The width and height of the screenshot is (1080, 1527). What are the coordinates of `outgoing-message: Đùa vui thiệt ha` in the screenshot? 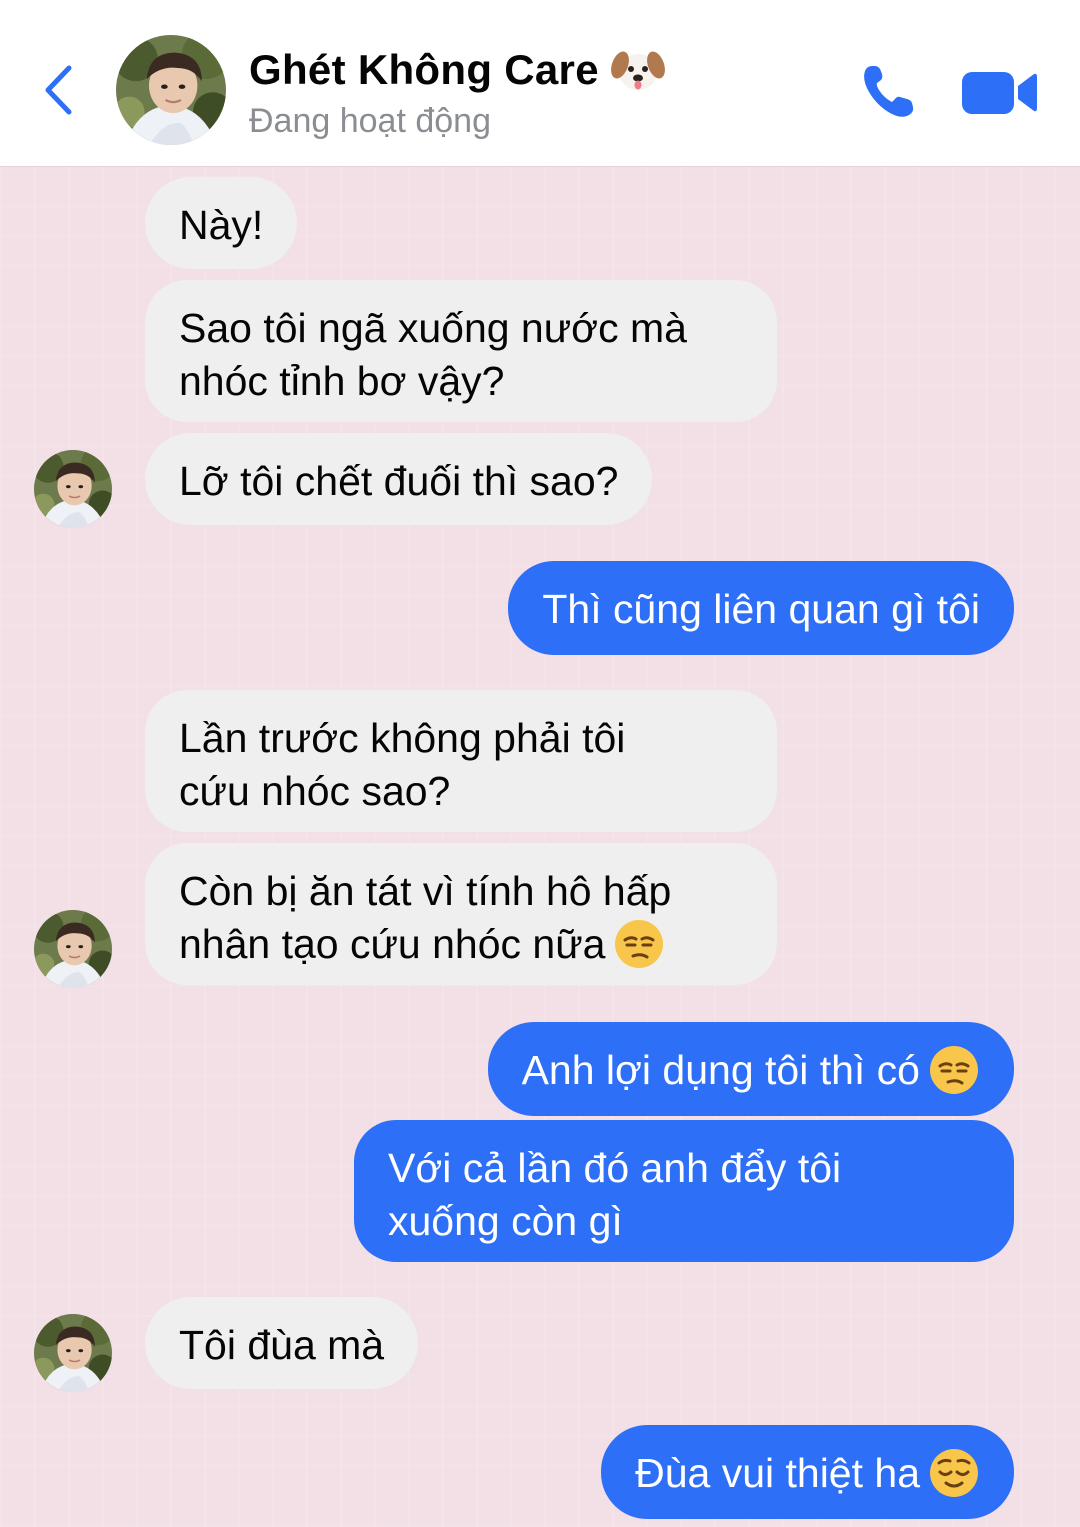 It's located at (807, 1472).